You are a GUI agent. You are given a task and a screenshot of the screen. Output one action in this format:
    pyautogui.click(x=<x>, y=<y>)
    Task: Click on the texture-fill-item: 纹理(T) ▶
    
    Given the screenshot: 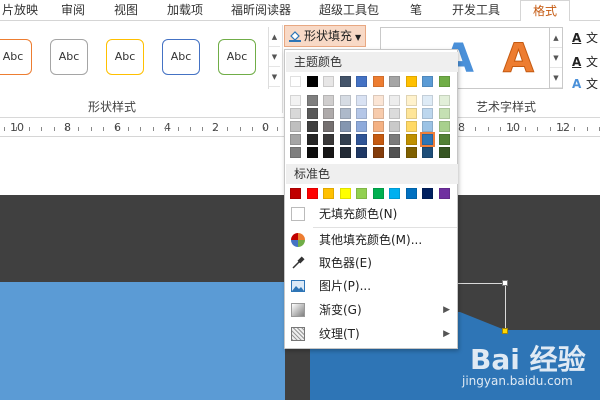 What is the action you would take?
    pyautogui.click(x=372, y=334)
    